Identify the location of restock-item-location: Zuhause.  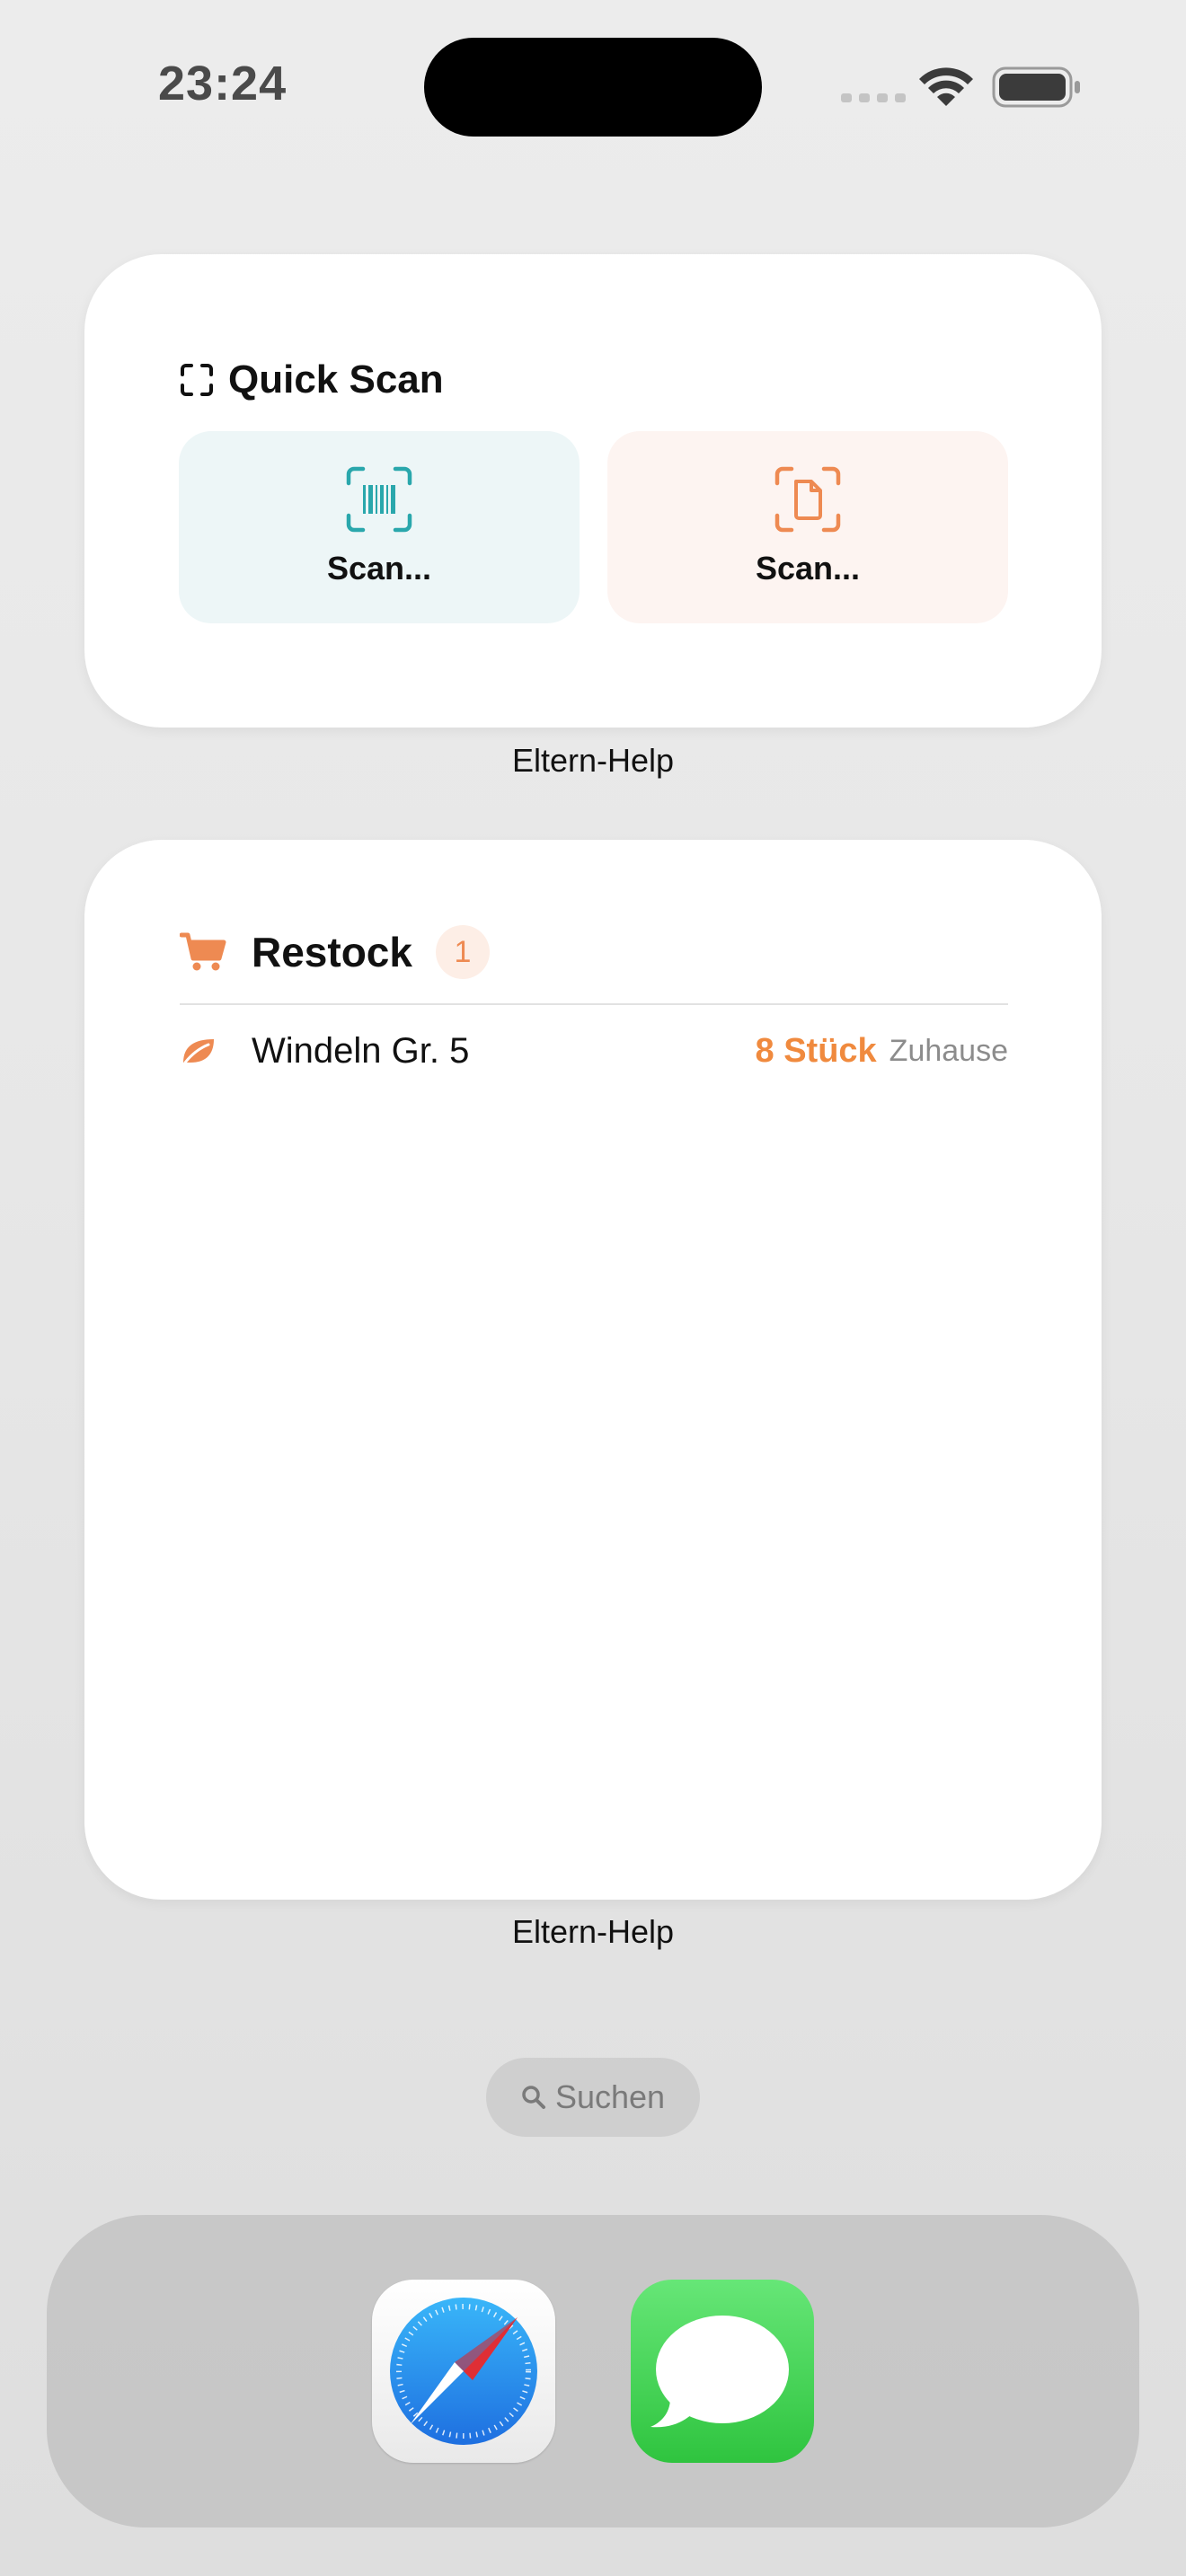
(948, 1050).